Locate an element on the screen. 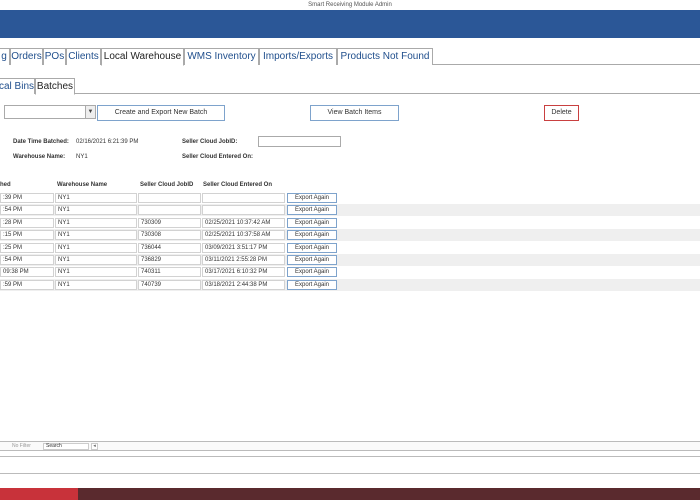 Image resolution: width=700 pixels, height=500 pixels. window-title: Smart Receiving Module Admin is located at coordinates (350, 5).